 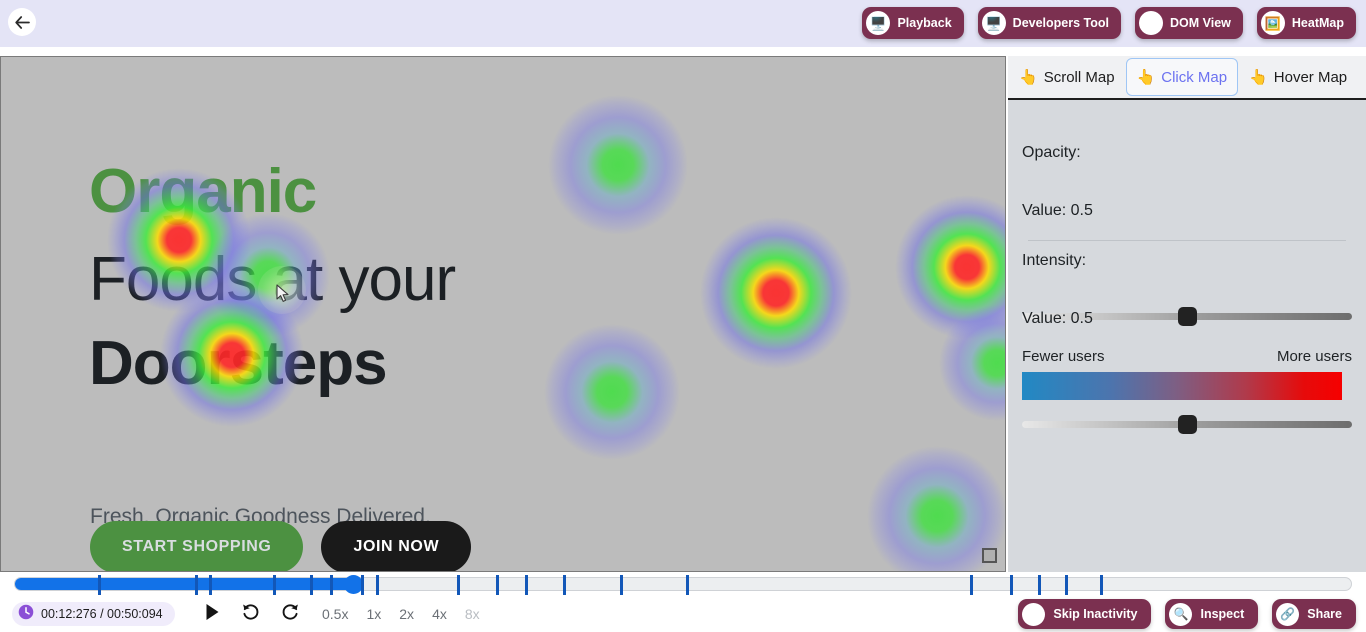 What do you see at coordinates (373, 614) in the screenshot?
I see `speed-option-1x: 1x` at bounding box center [373, 614].